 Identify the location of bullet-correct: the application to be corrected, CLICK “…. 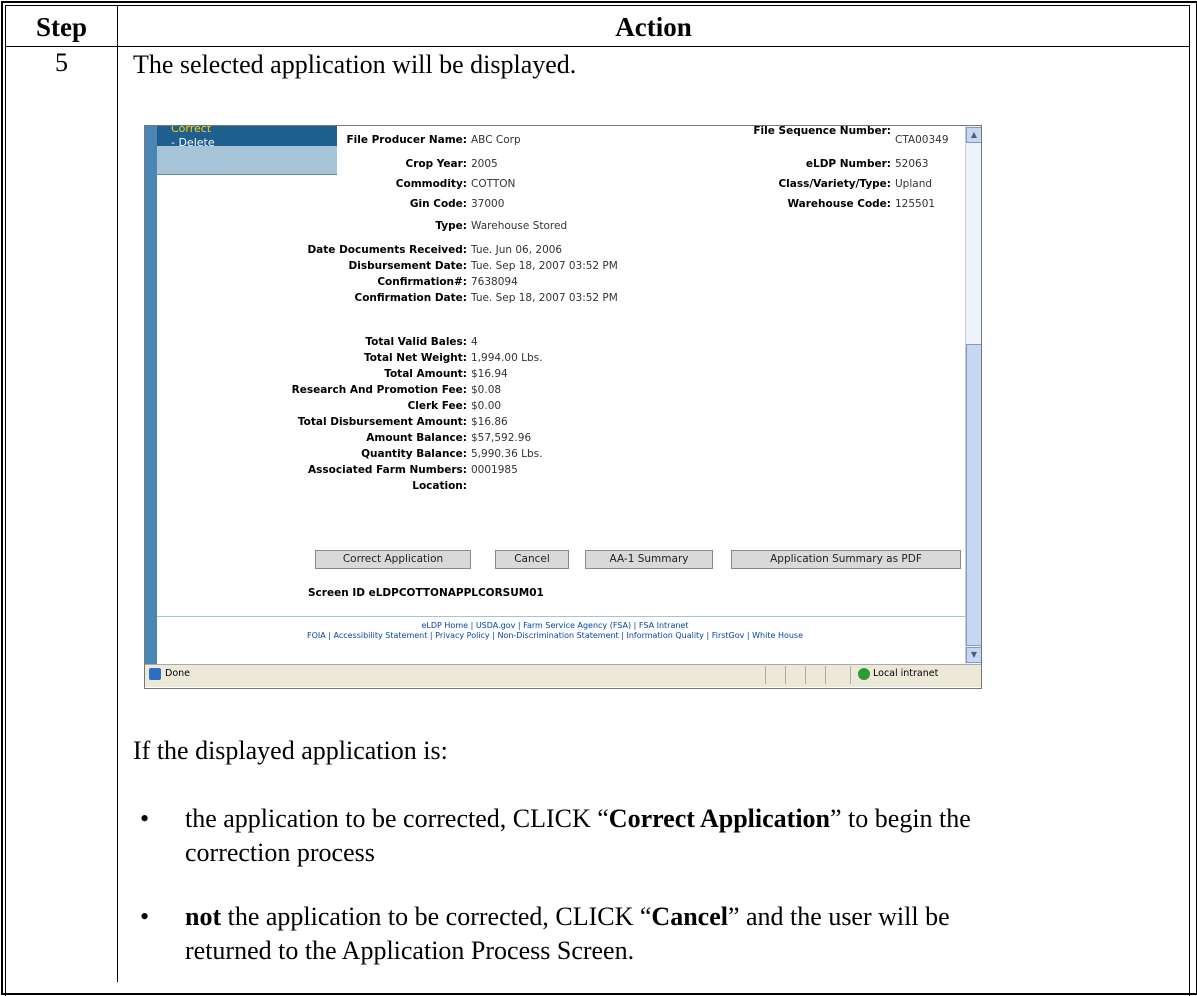
(675, 836).